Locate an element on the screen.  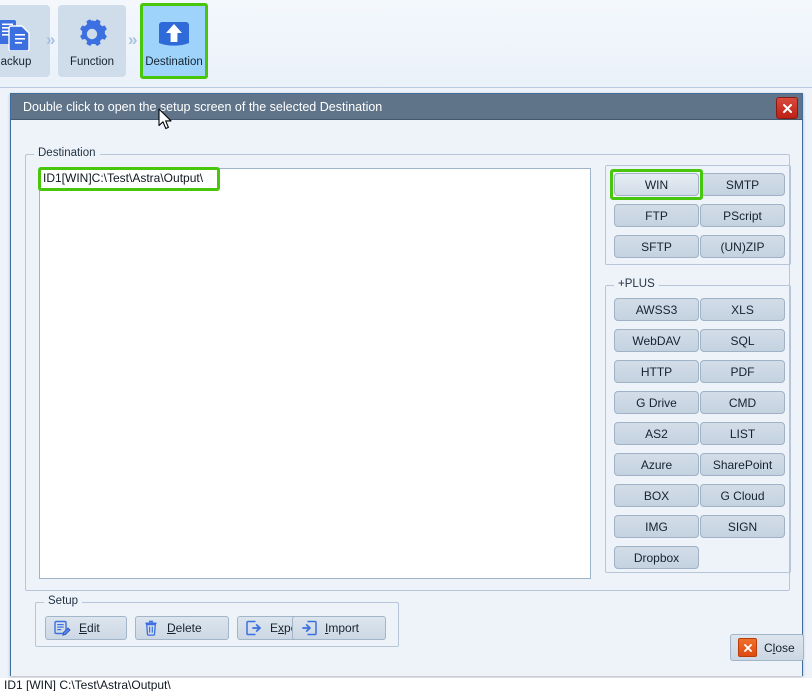
plus-groupbox-label: +PLUS is located at coordinates (636, 284).